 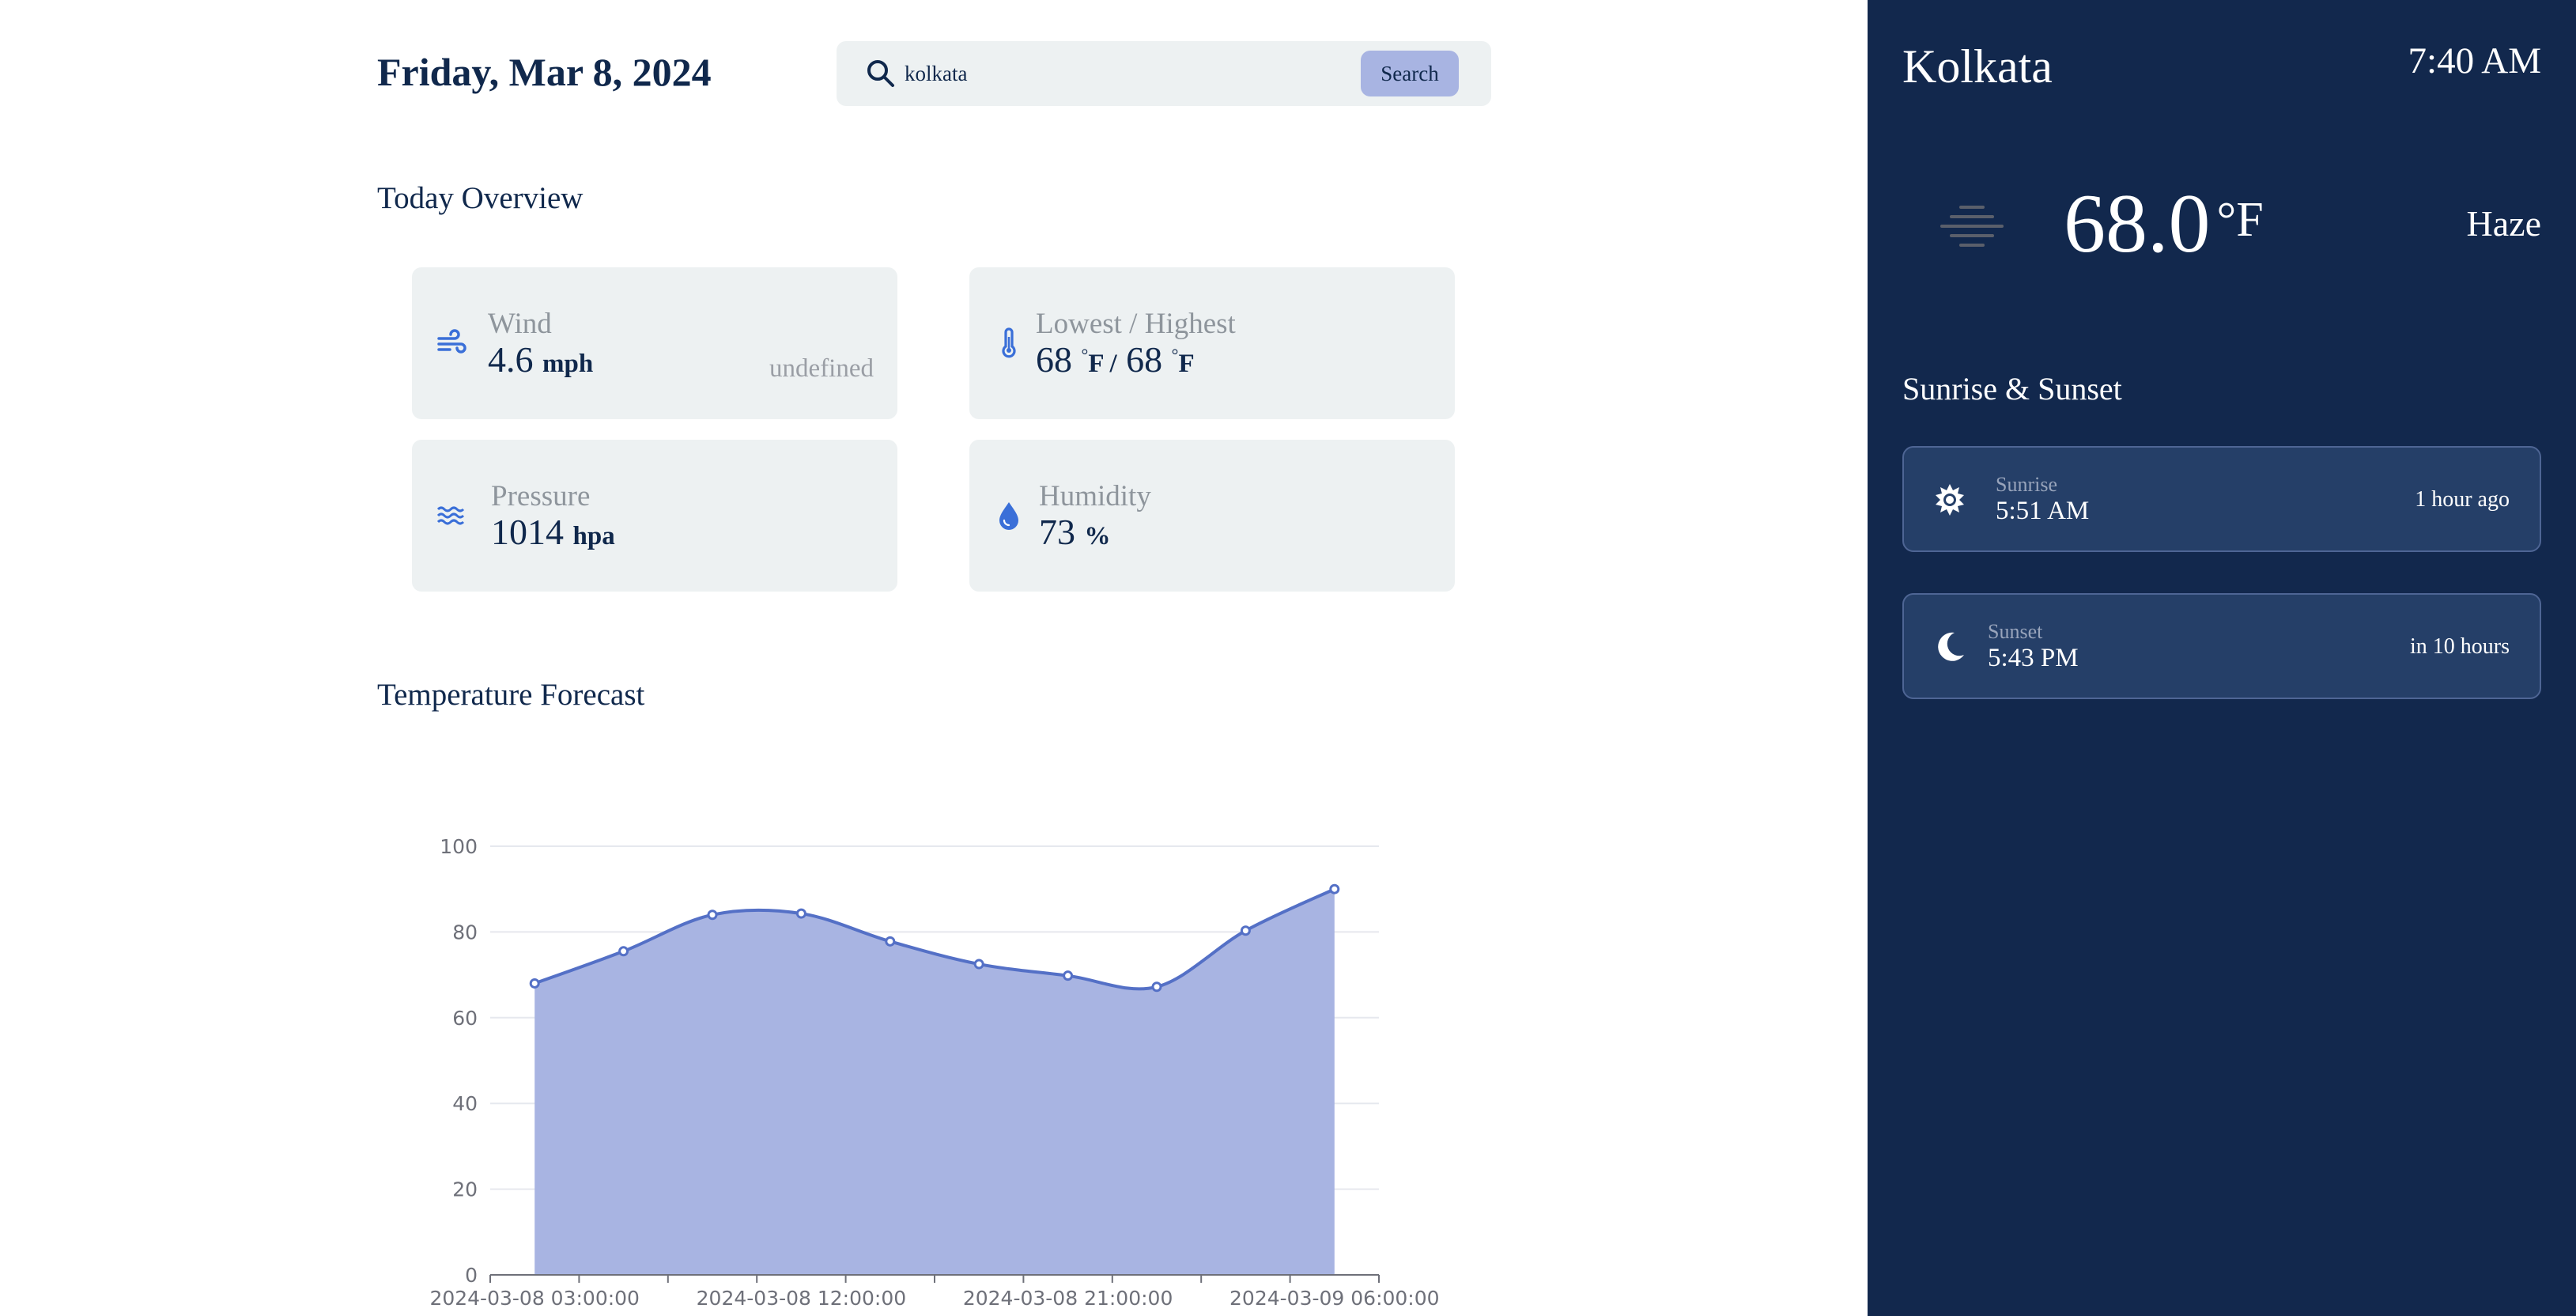 What do you see at coordinates (541, 496) in the screenshot?
I see `pressure-label: Pressure` at bounding box center [541, 496].